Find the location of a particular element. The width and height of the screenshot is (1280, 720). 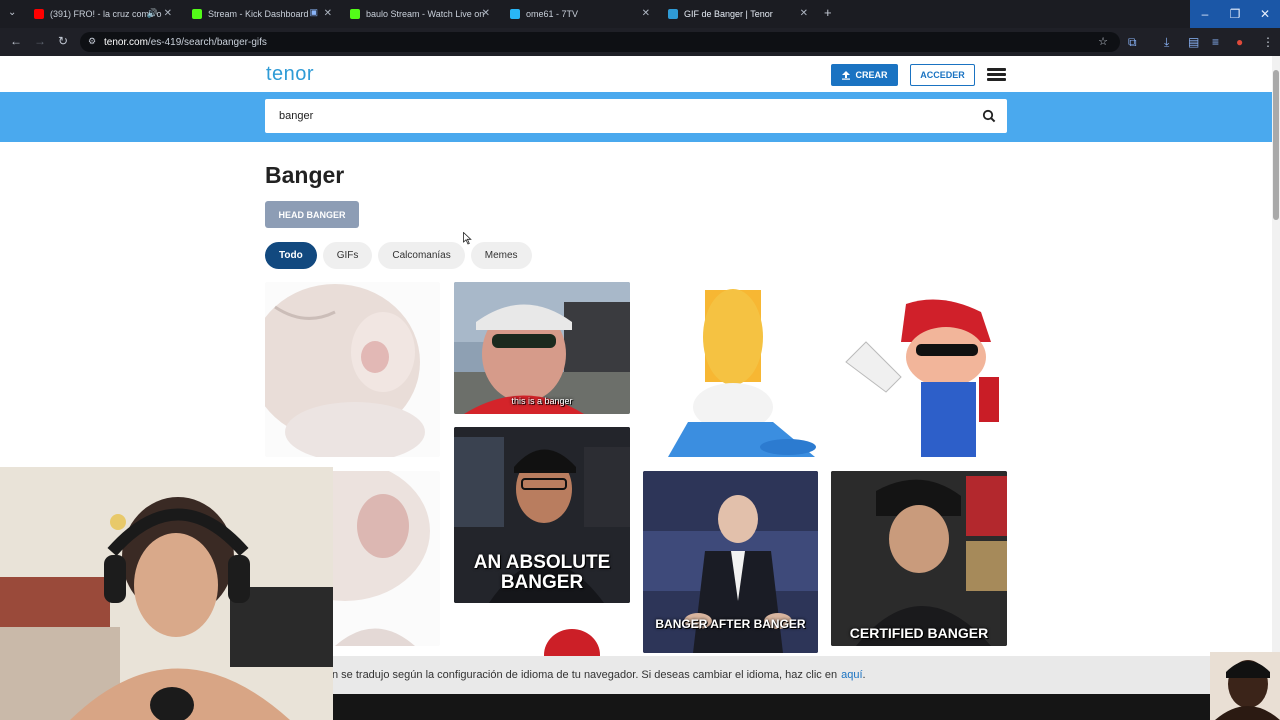

tab-7tv: ome61 - 7TV ✕ is located at coordinates (580, 14).